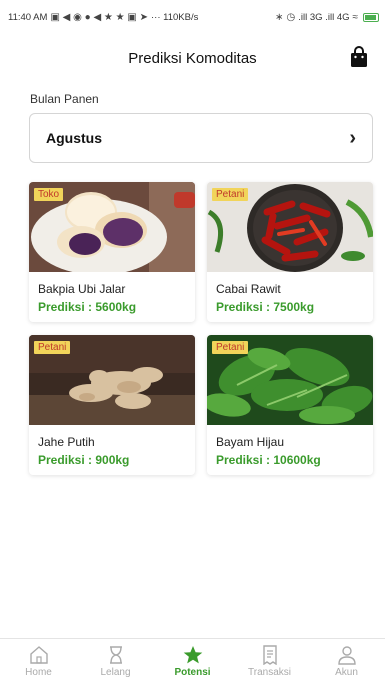 The height and width of the screenshot is (682, 385). Describe the element at coordinates (84, 460) in the screenshot. I see `product-prediction: Prediksi : 900kg` at that location.